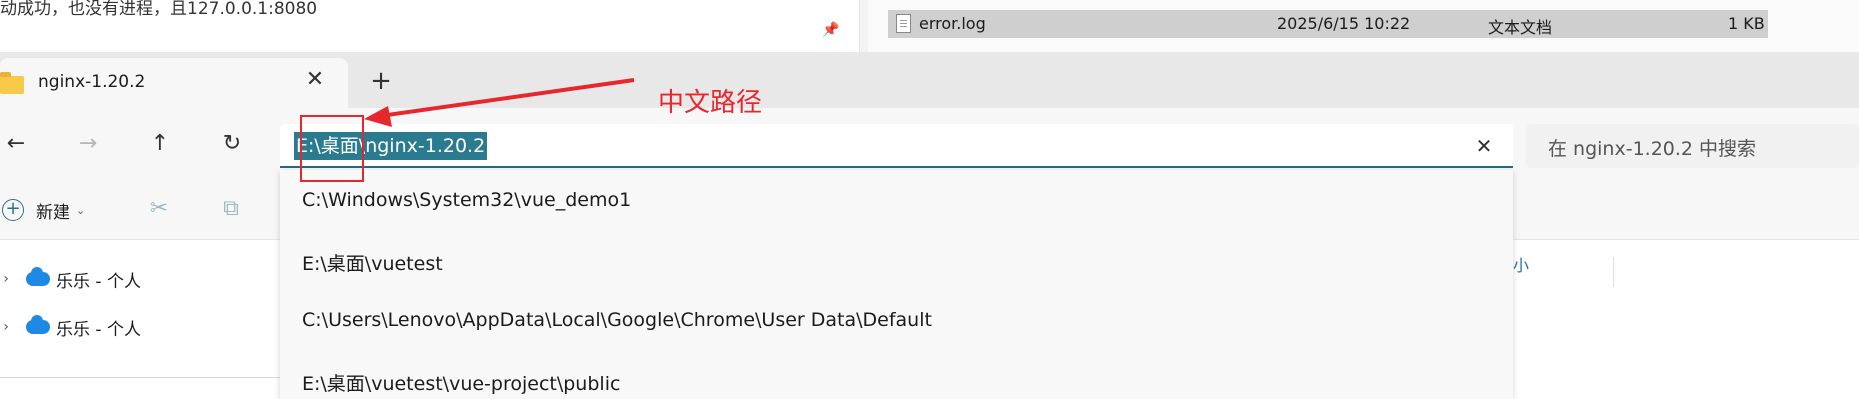 This screenshot has height=399, width=1859. I want to click on close-tab-icon: ✕, so click(315, 80).